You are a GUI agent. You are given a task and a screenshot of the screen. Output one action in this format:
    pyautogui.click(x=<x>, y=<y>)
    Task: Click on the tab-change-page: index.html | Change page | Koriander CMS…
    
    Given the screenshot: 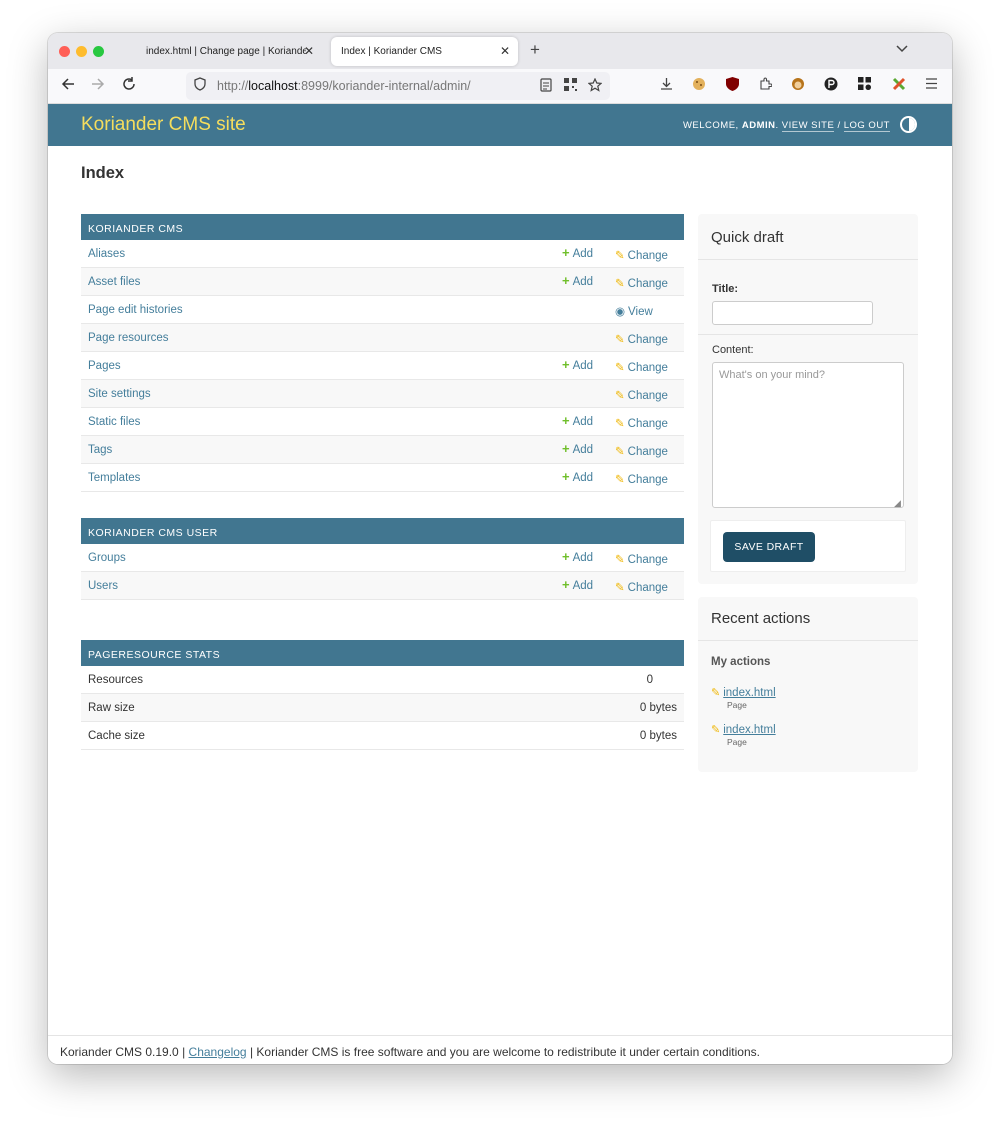 What is the action you would take?
    pyautogui.click(x=229, y=51)
    